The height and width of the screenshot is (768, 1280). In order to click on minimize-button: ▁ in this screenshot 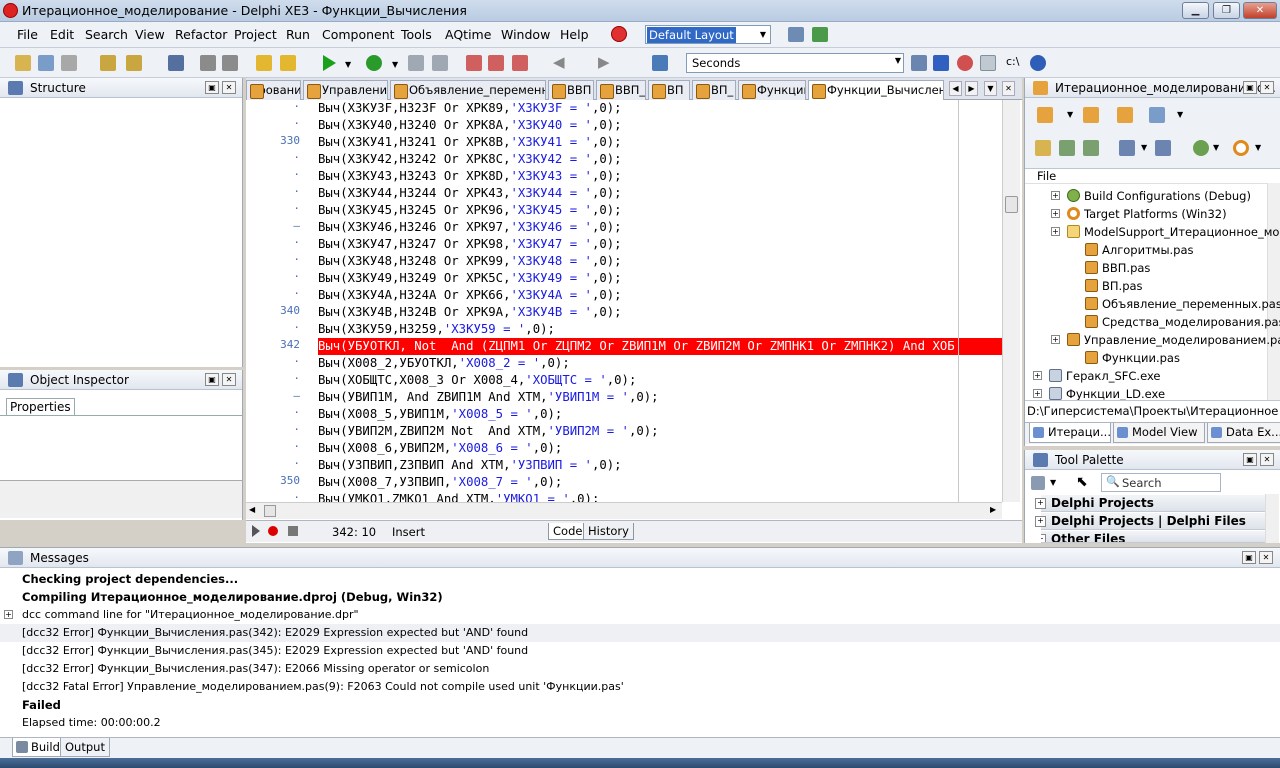, I will do `click(1195, 10)`.